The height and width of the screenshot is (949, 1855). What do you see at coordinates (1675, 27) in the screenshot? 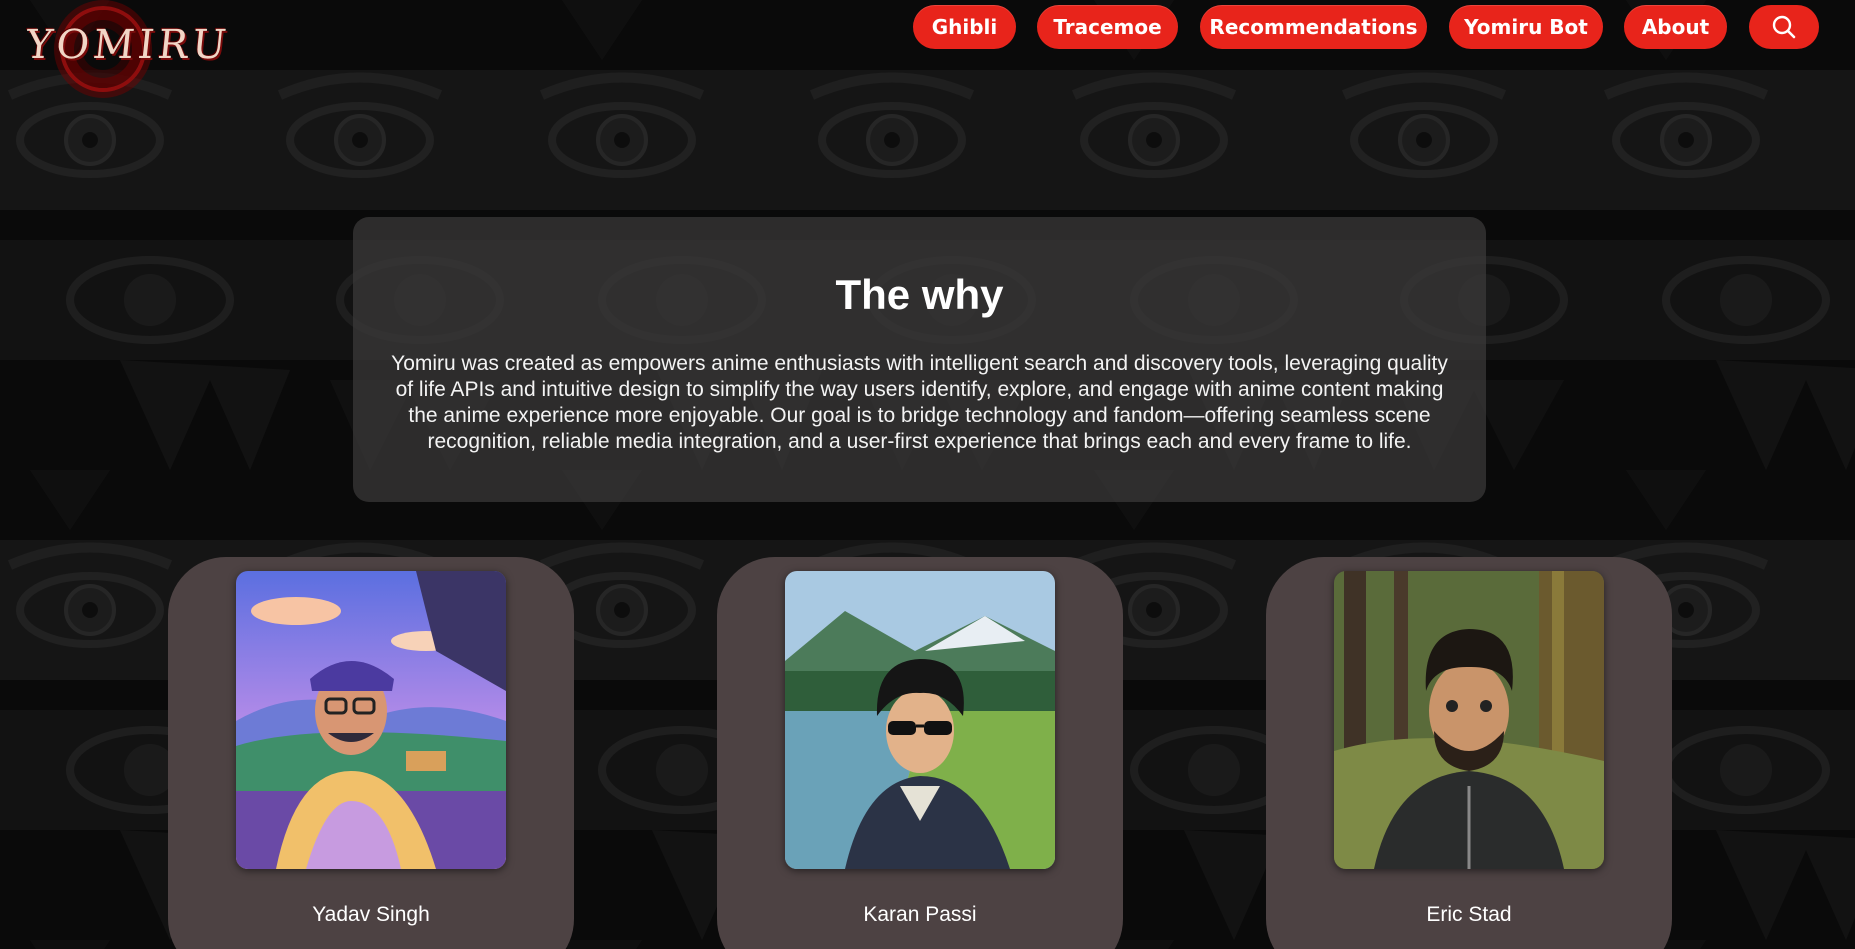
I see `nav-about-button: About` at bounding box center [1675, 27].